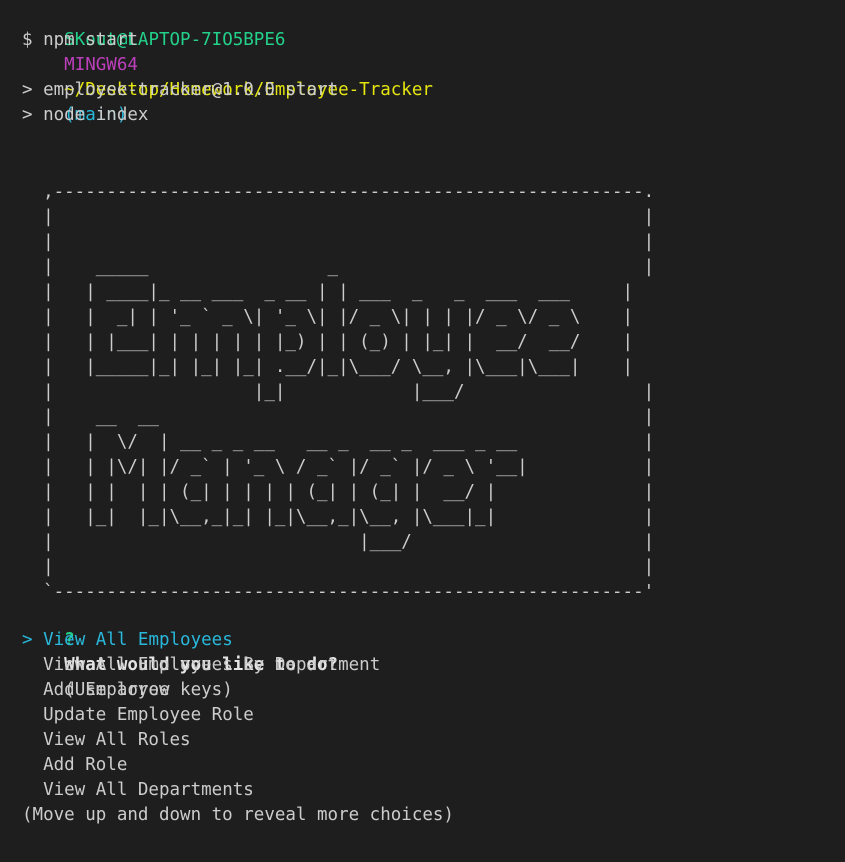 Image resolution: width=845 pixels, height=862 pixels. Describe the element at coordinates (85, 115) in the screenshot. I see `npm-output-line: > node index` at that location.